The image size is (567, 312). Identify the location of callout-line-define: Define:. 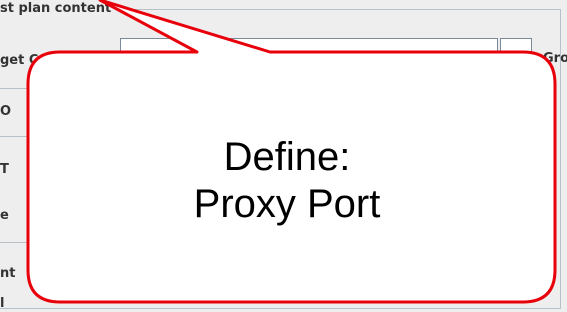
(287, 157).